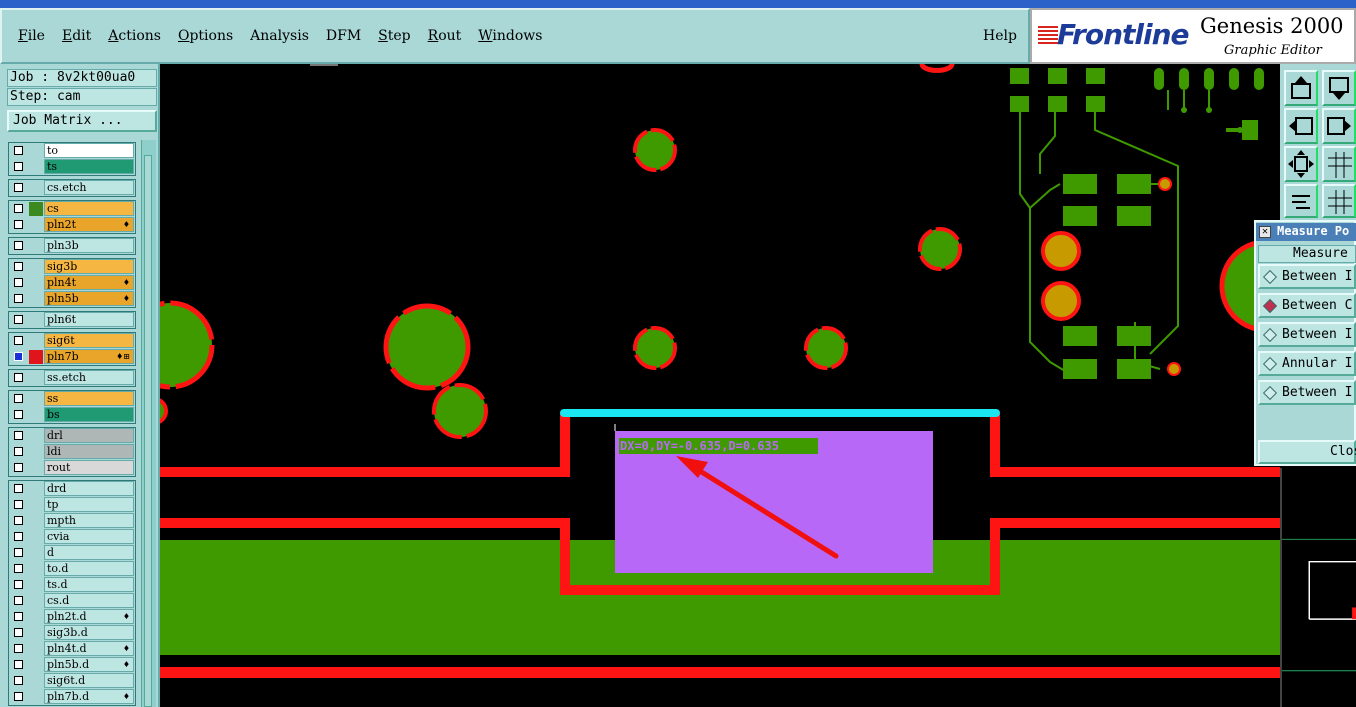 The image size is (1356, 707). I want to click on layer-name: sig3b.d, so click(89, 632).